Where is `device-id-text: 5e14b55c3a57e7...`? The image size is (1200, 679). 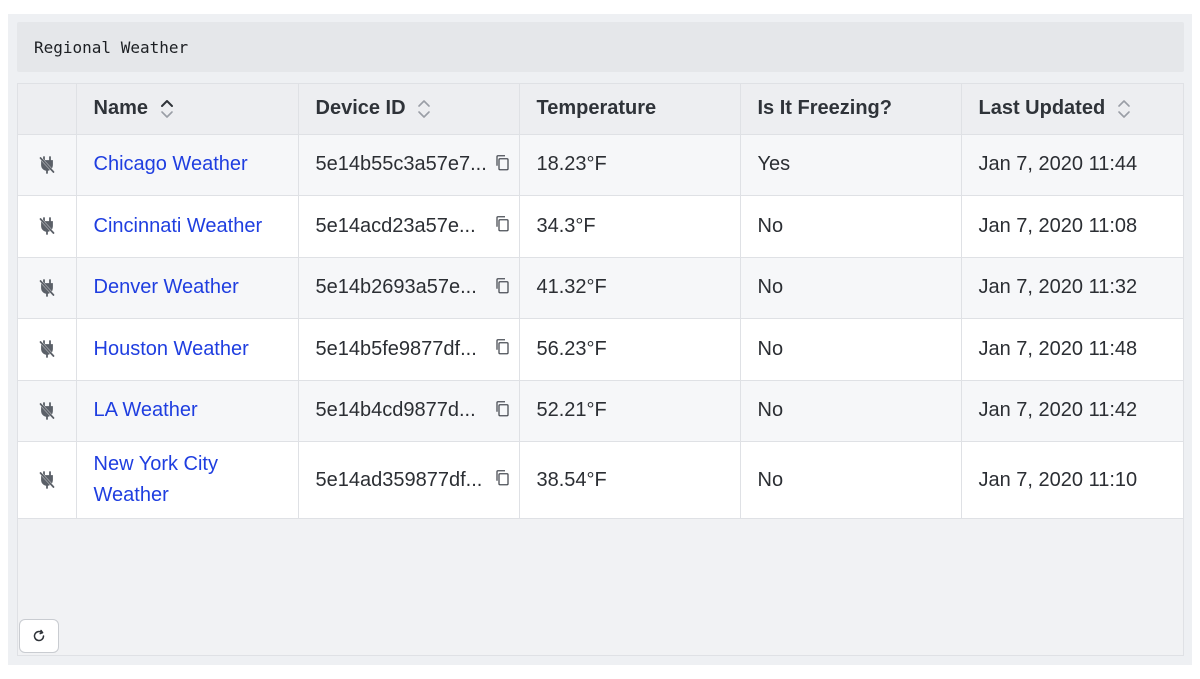 device-id-text: 5e14b55c3a57e7... is located at coordinates (401, 164).